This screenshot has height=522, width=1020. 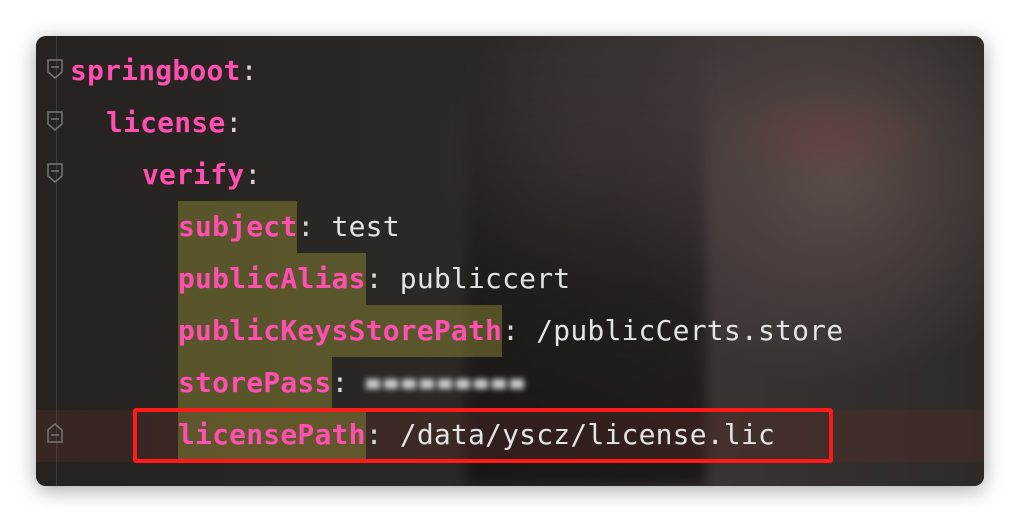 I want to click on code-line: subject: test, so click(x=289, y=227).